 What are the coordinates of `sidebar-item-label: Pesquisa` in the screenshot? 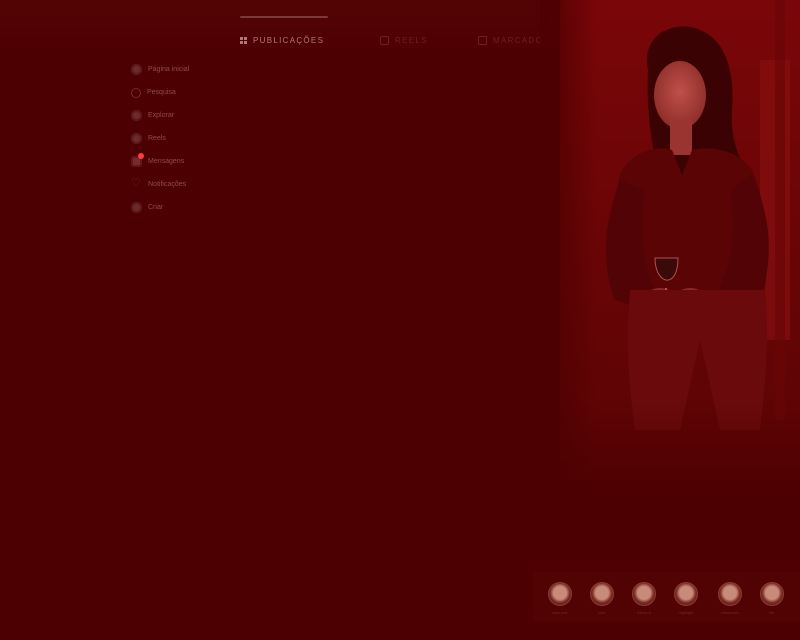 It's located at (161, 92).